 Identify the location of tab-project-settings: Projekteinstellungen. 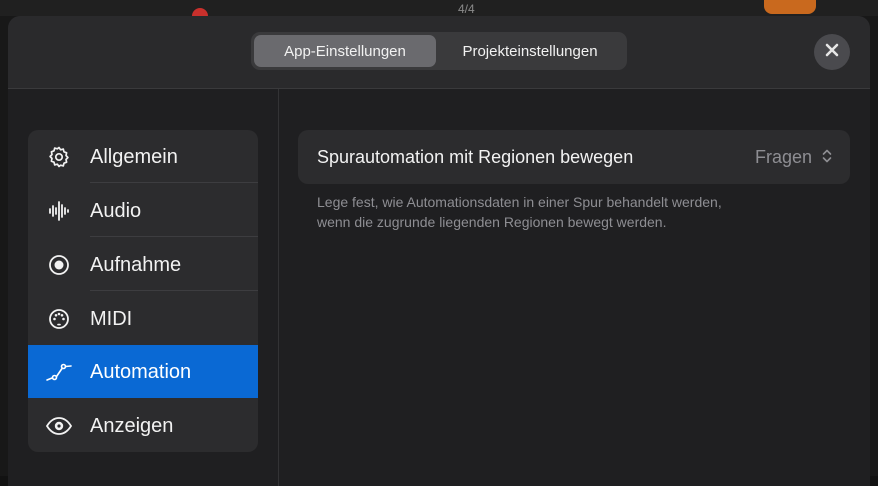
(530, 51).